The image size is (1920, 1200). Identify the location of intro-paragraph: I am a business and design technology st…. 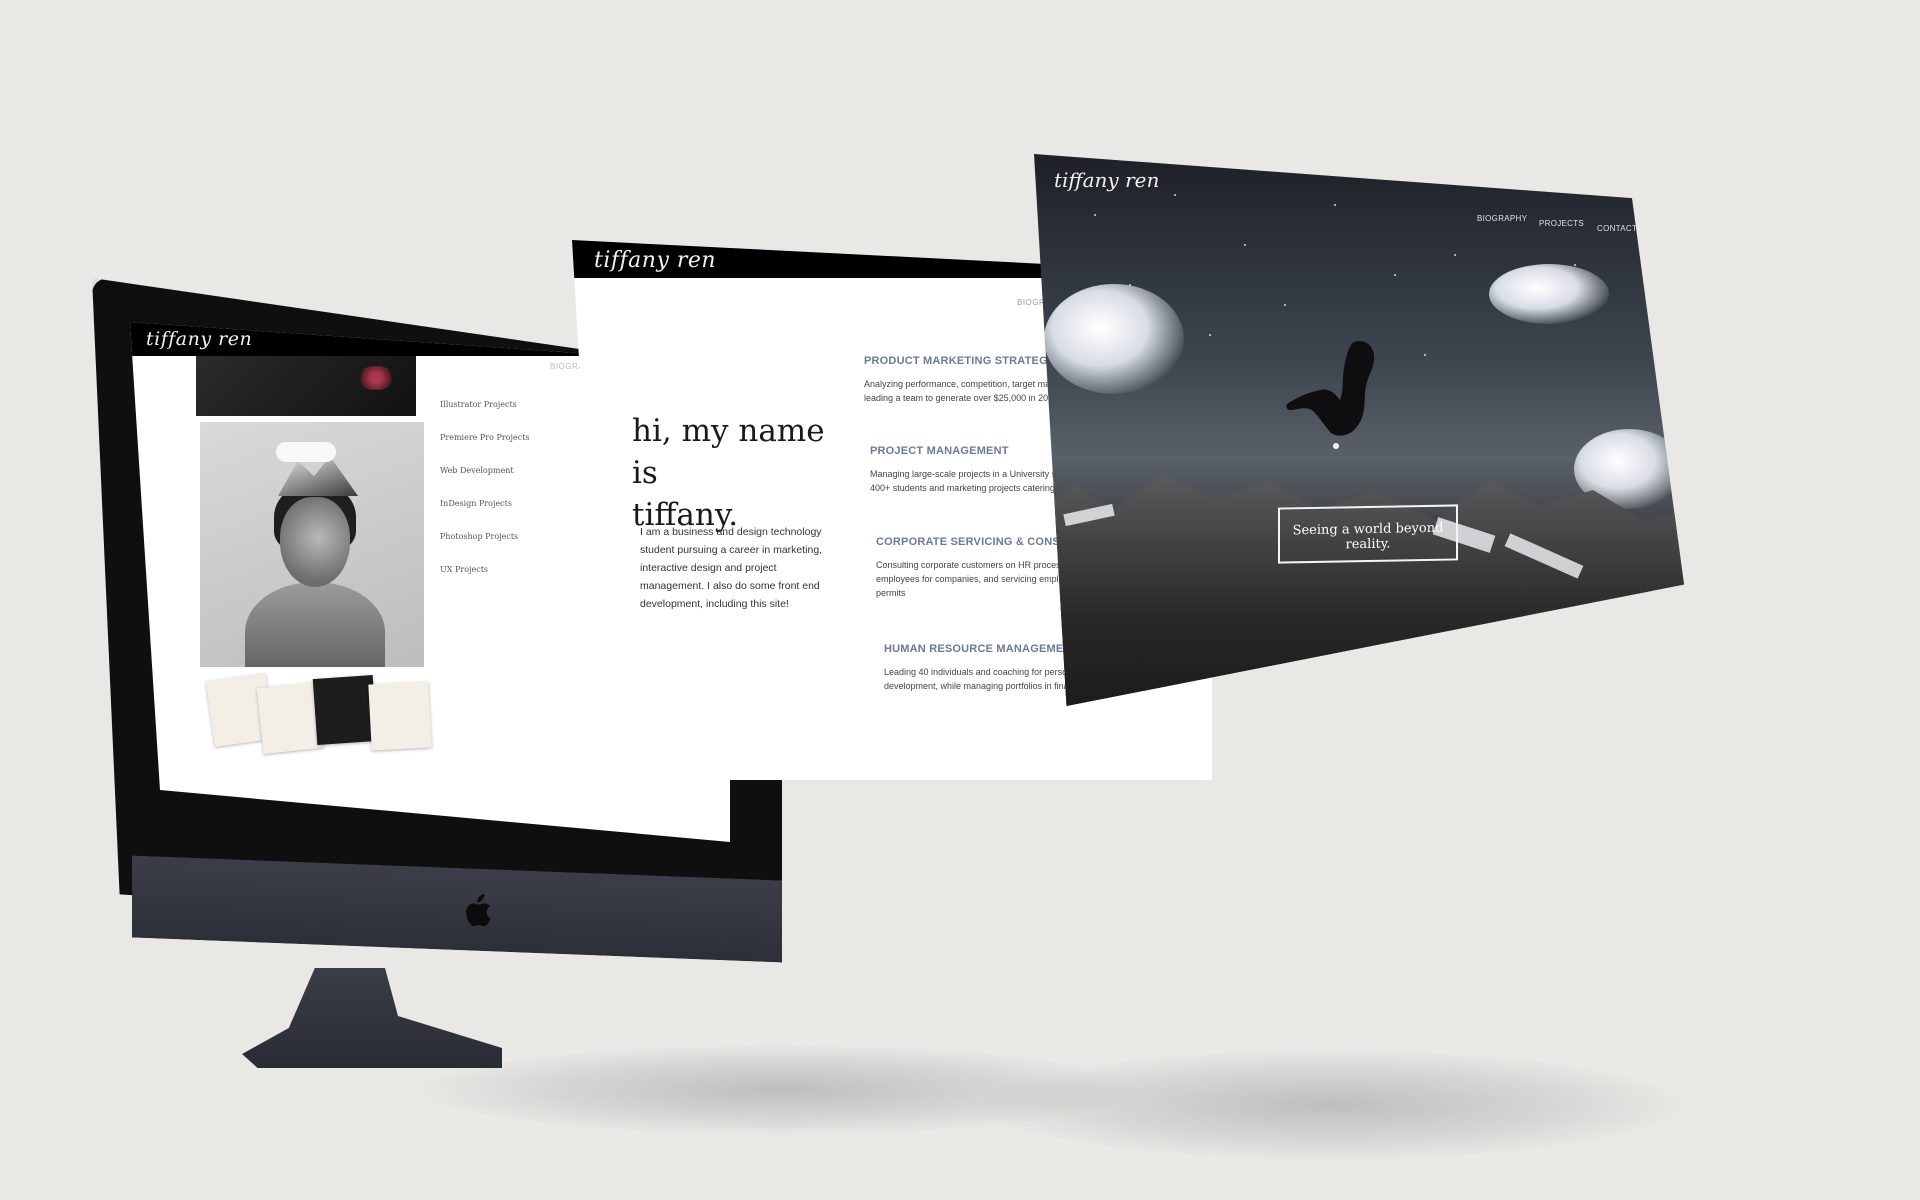
(731, 568).